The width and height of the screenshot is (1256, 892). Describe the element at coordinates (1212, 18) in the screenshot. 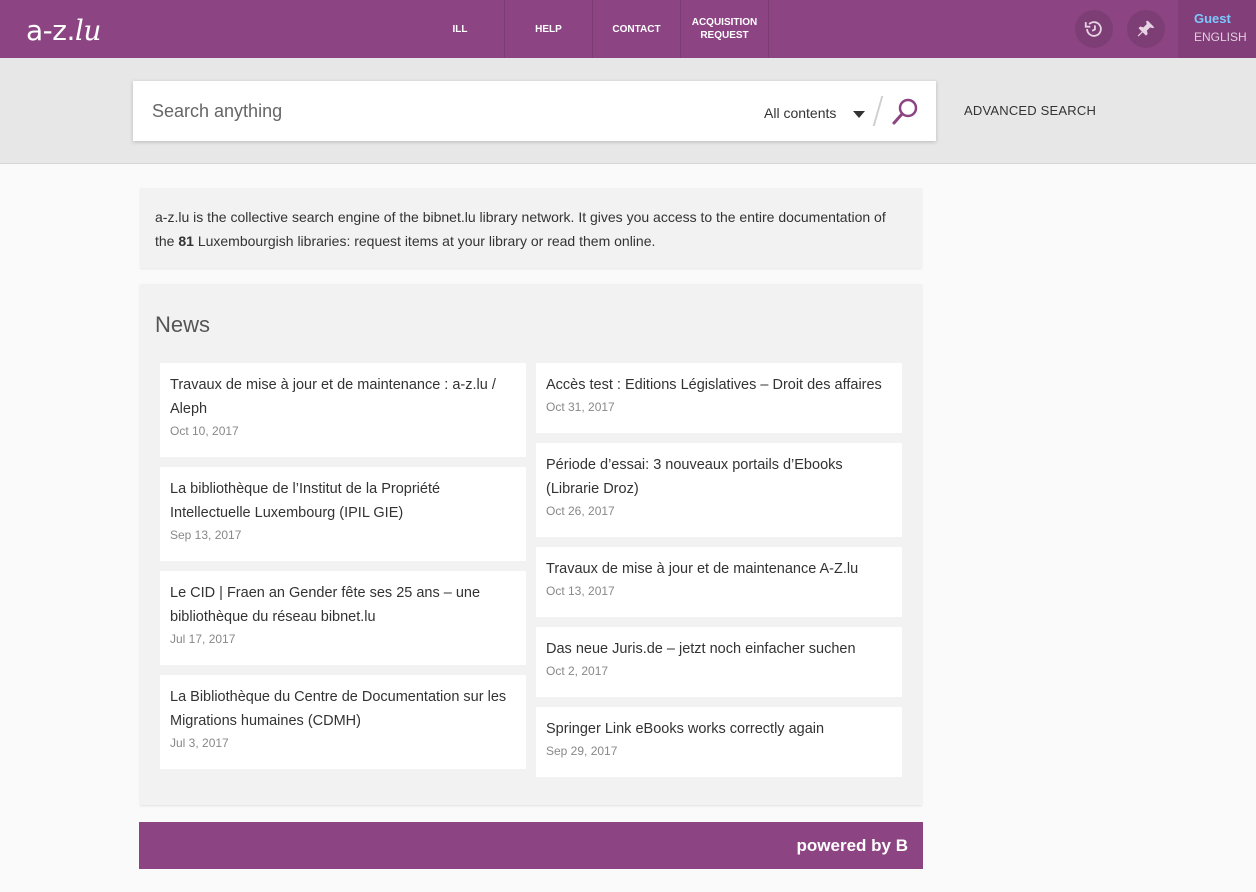

I see `user-name: Guest` at that location.